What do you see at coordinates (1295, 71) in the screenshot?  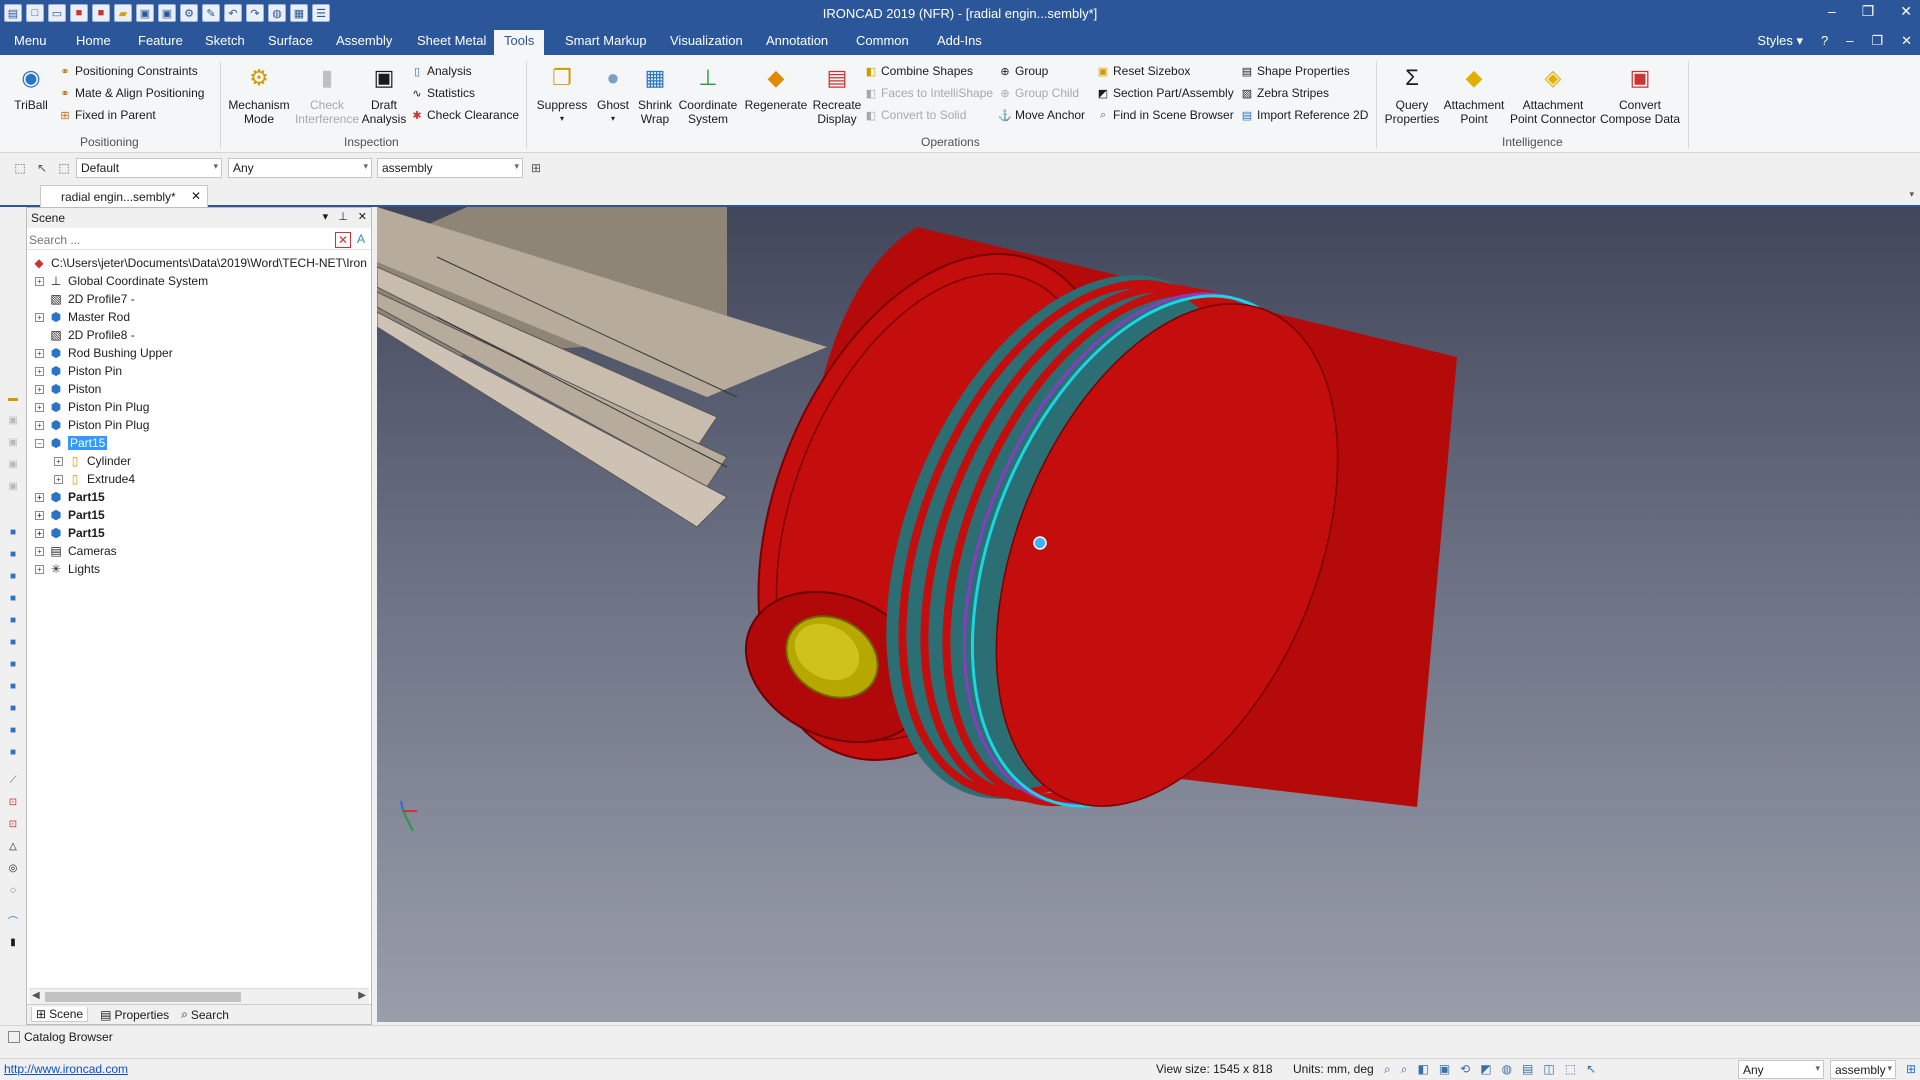 I see `shape-properties-button: ▤ Shape Properties` at bounding box center [1295, 71].